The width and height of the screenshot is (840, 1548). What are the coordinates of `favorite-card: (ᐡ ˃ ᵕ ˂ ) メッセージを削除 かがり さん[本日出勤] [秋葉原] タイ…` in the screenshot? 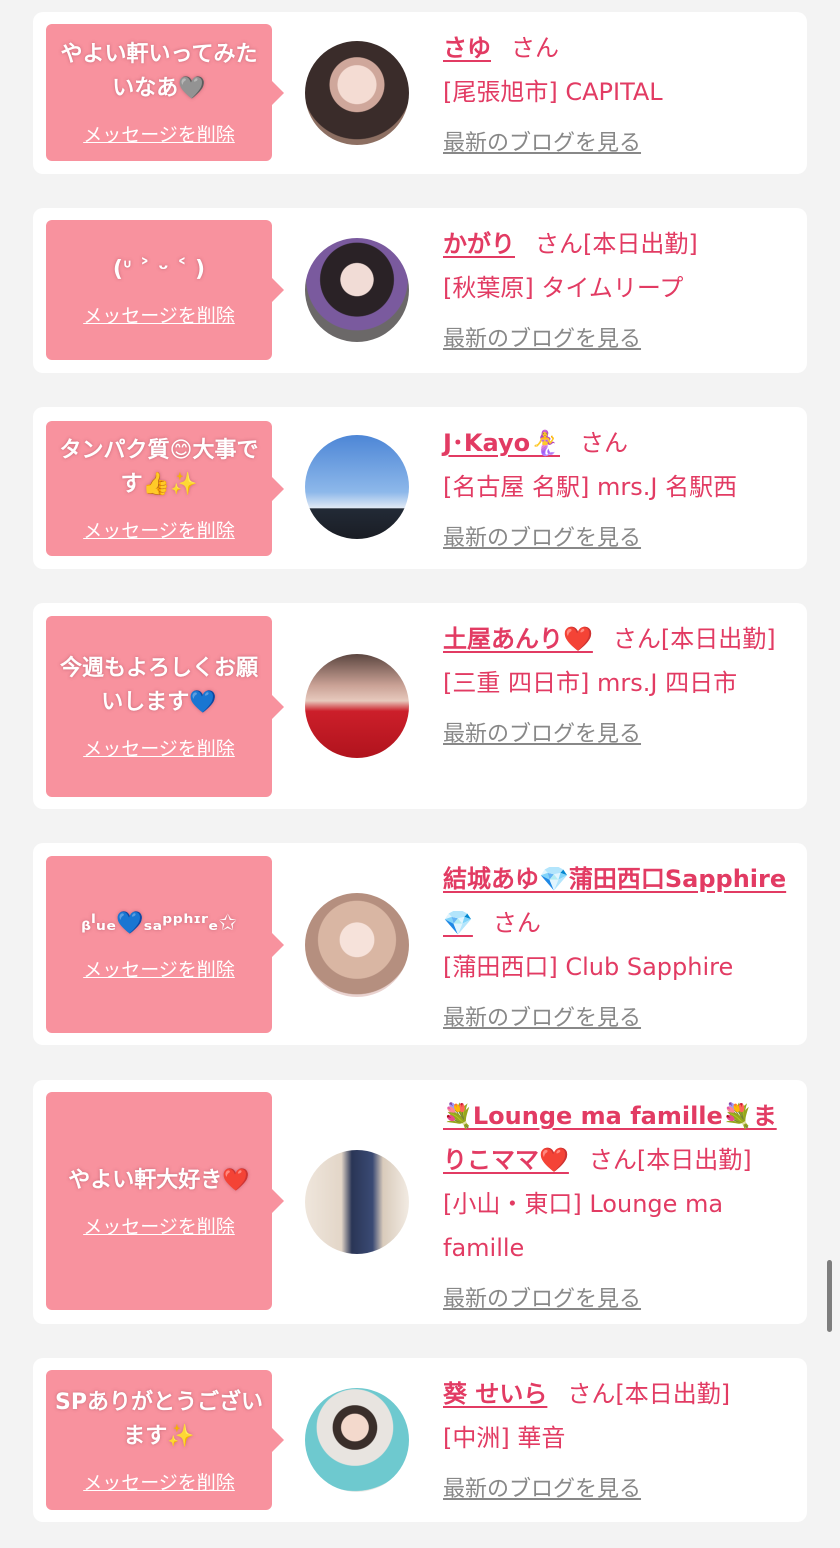 It's located at (420, 290).